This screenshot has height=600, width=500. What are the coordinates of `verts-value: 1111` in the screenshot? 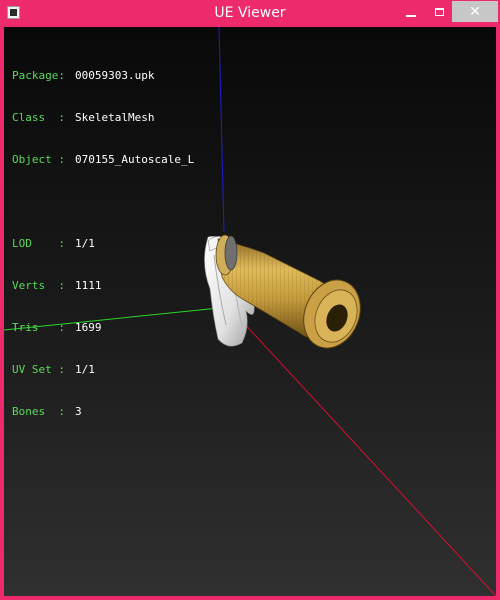 It's located at (88, 285).